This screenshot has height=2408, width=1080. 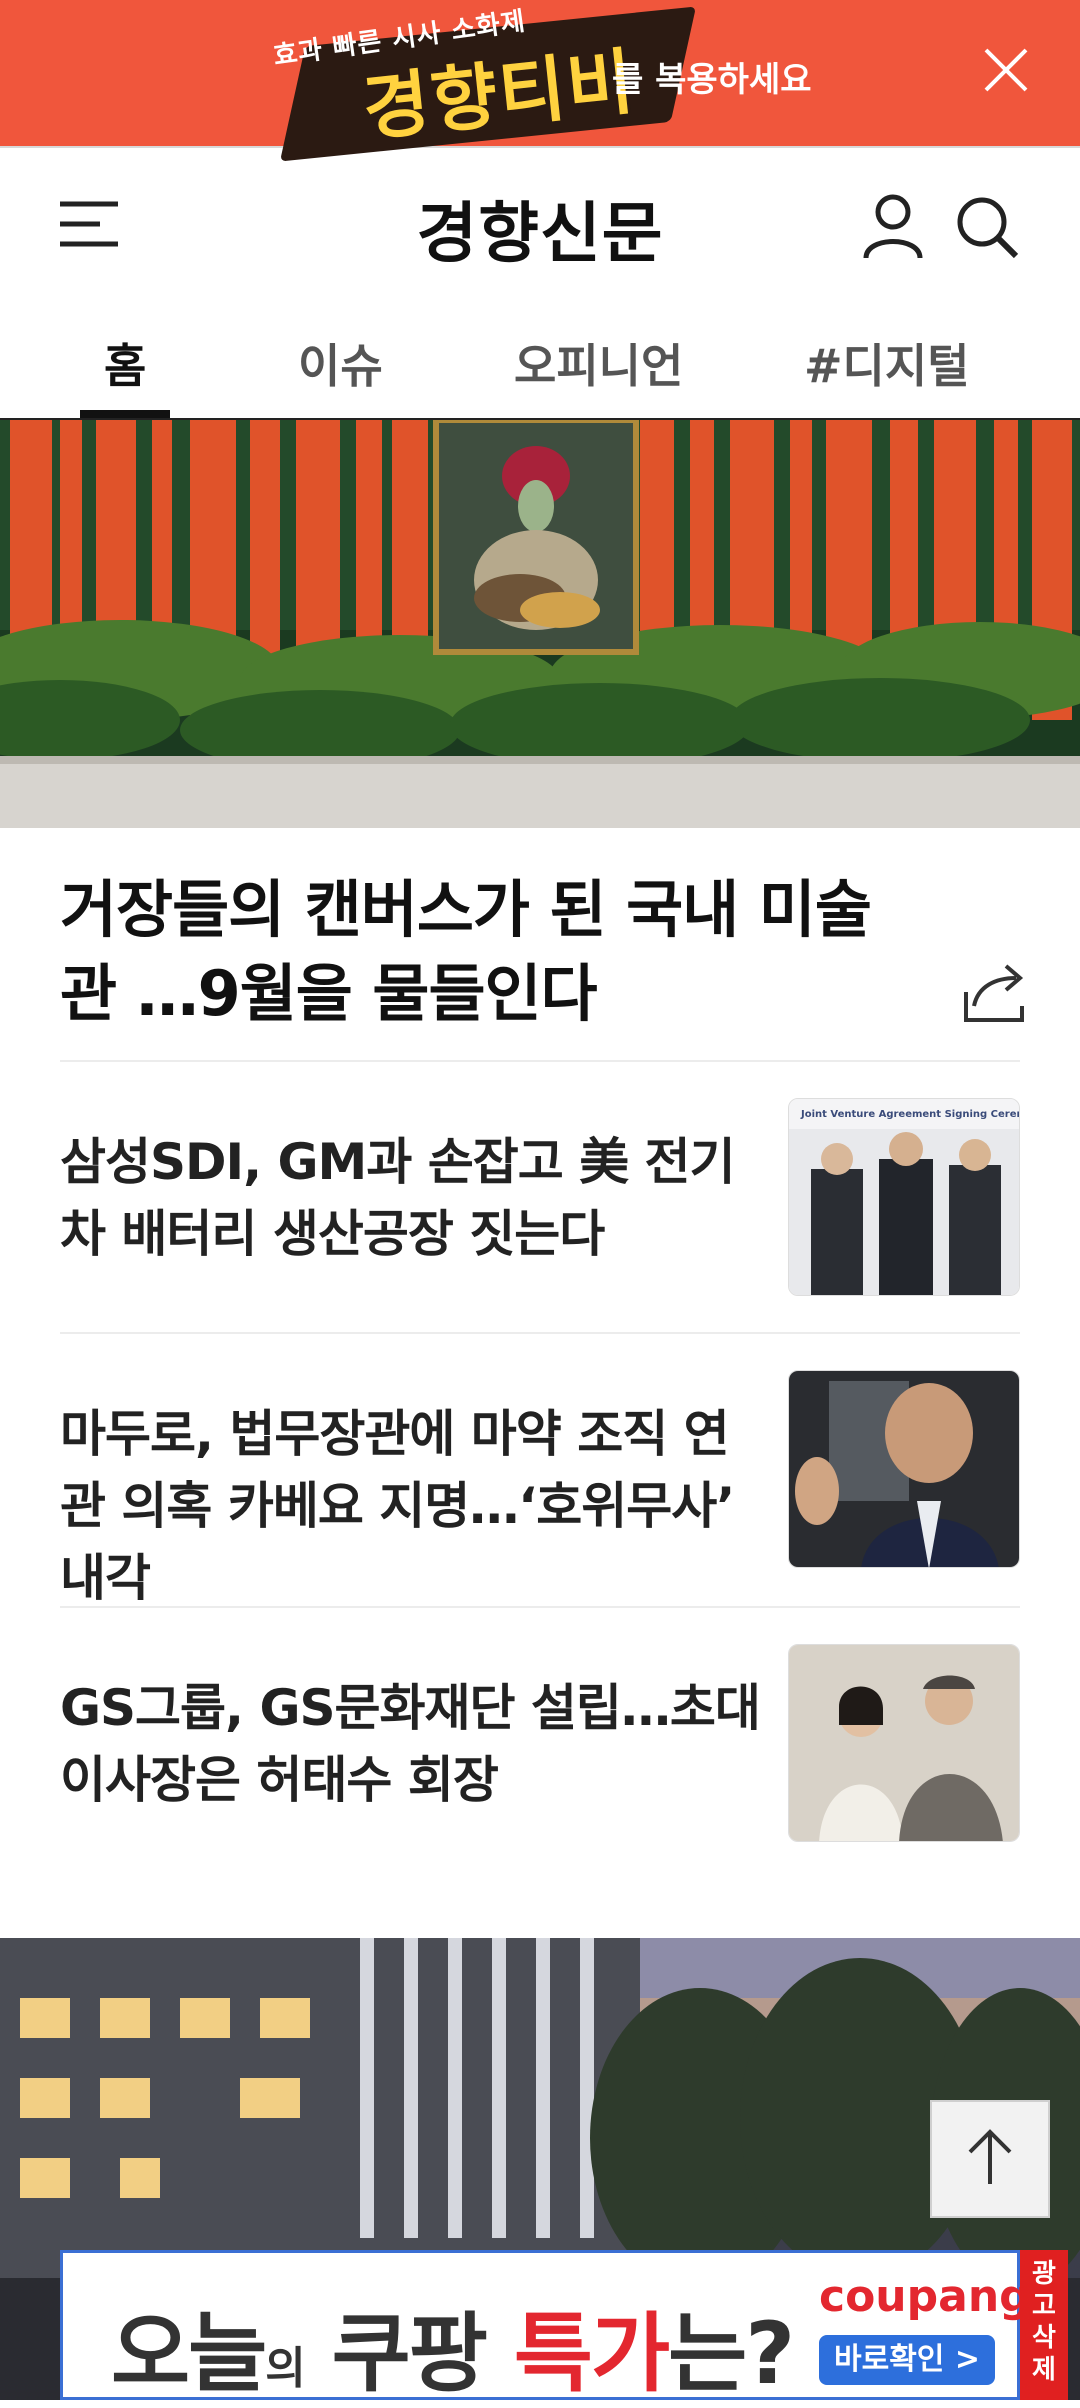 I want to click on scroll-top-button, so click(x=990, y=2159).